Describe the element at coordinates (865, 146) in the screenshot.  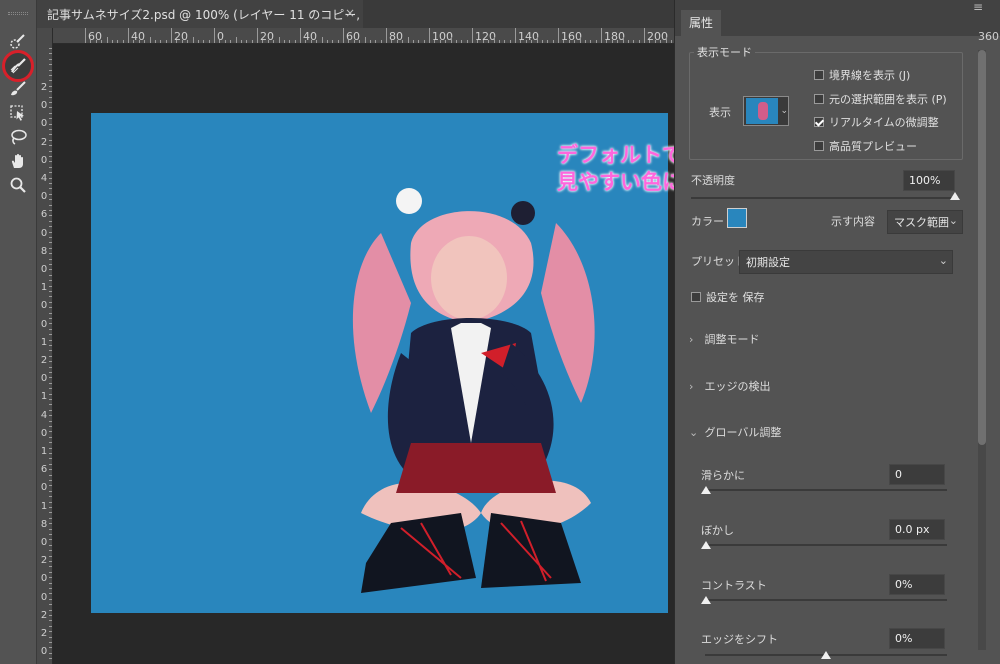
I see `checkbox-hq-preview: 高品質プレビュー` at that location.